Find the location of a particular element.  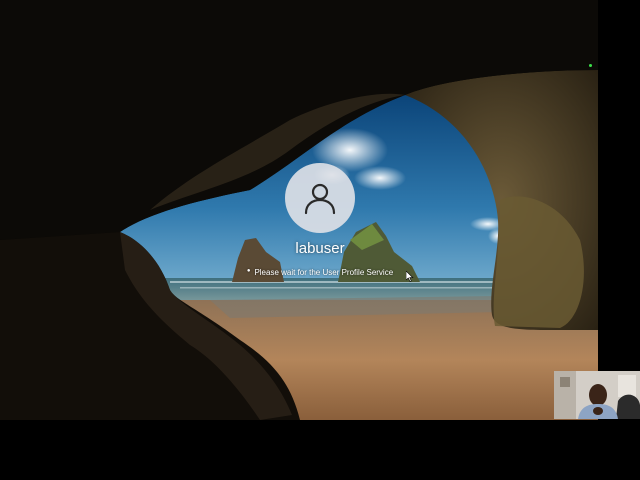

user-avatar is located at coordinates (320, 198).